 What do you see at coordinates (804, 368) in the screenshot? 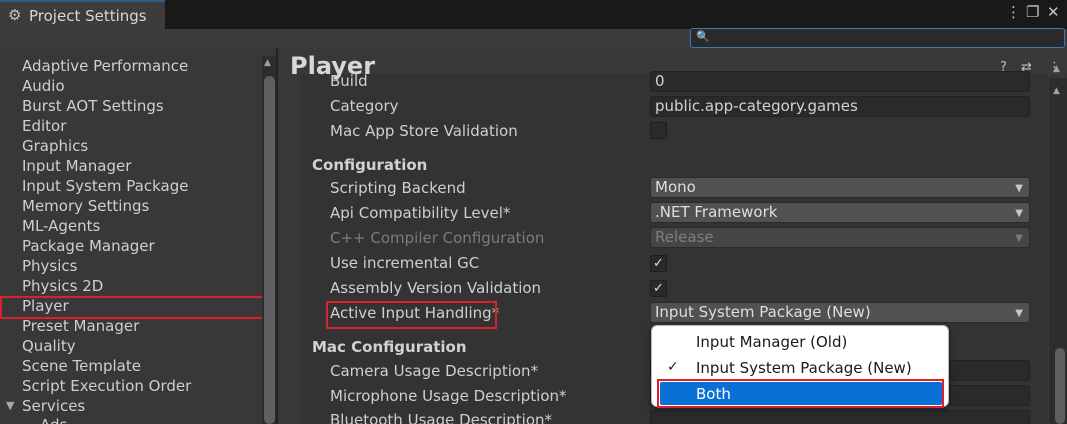
I see `popup-option-input-system-package: Input System Package (New)` at bounding box center [804, 368].